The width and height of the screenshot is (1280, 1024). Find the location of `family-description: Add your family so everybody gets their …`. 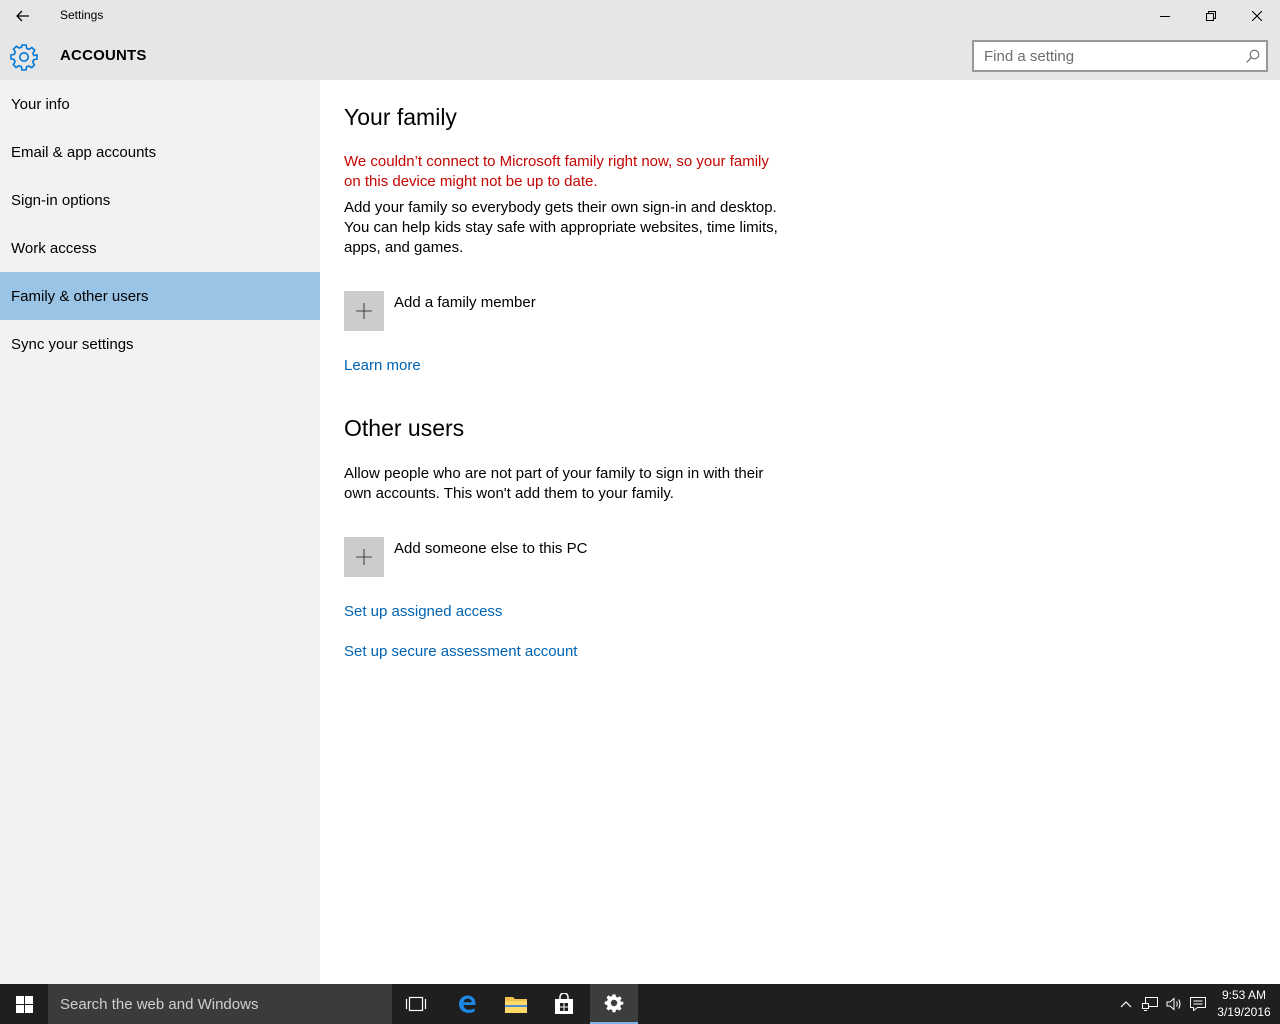

family-description: Add your family so everybody gets their … is located at coordinates (561, 227).